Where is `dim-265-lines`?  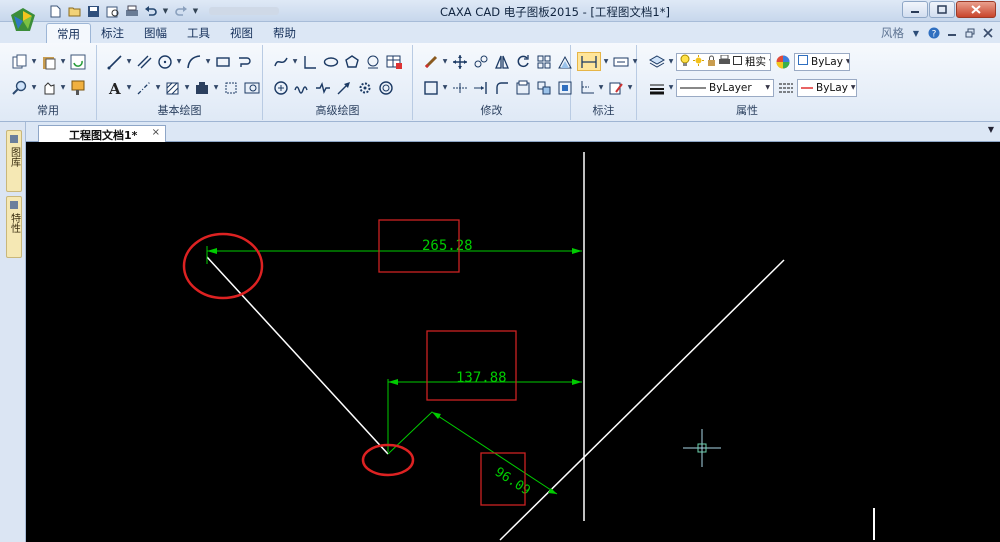
dim-265-lines is located at coordinates (394, 255).